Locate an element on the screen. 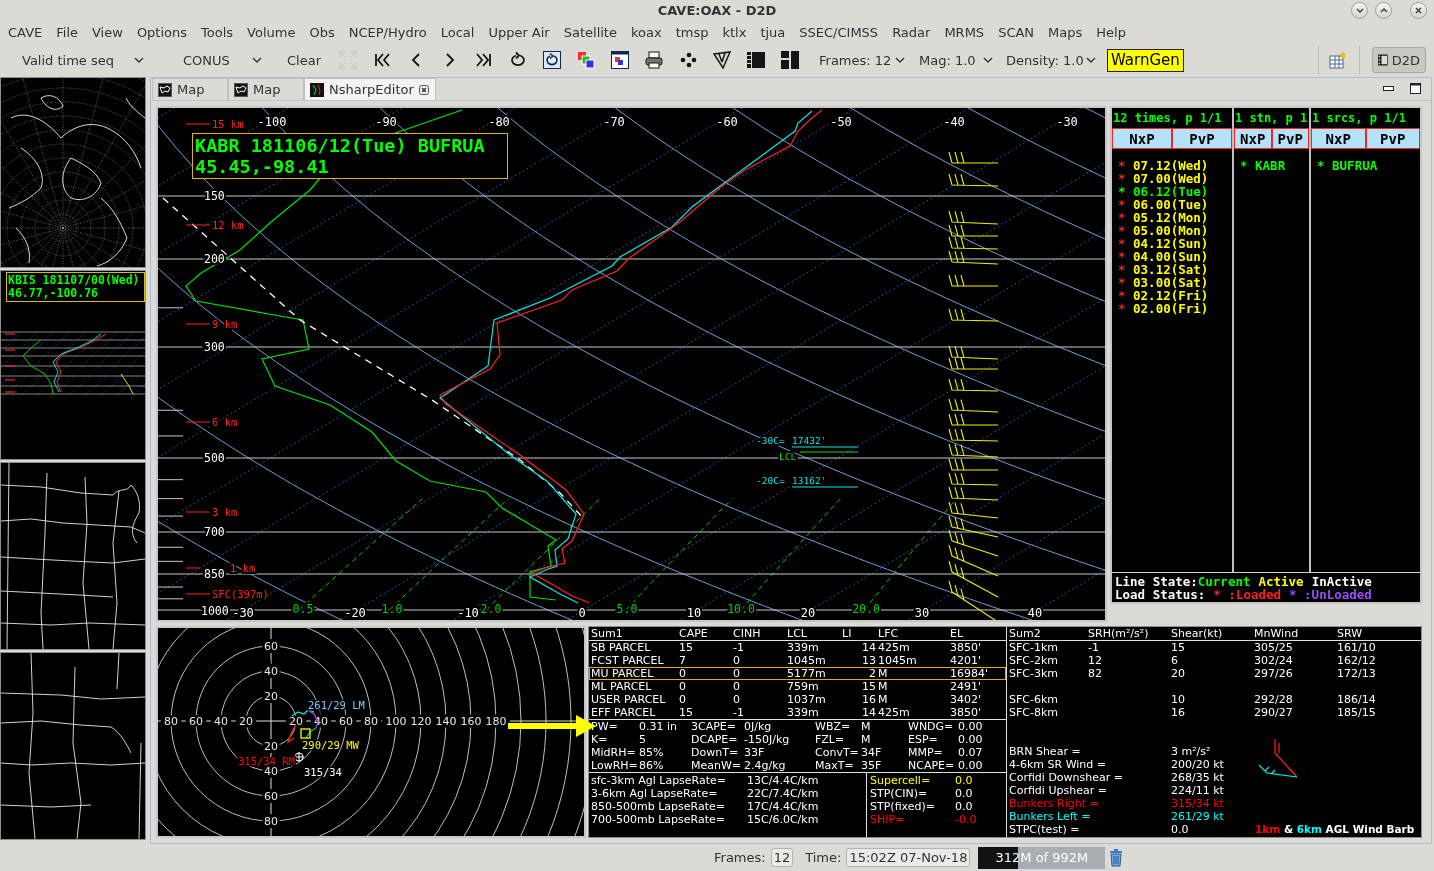  menu-item: Maps is located at coordinates (1065, 32).